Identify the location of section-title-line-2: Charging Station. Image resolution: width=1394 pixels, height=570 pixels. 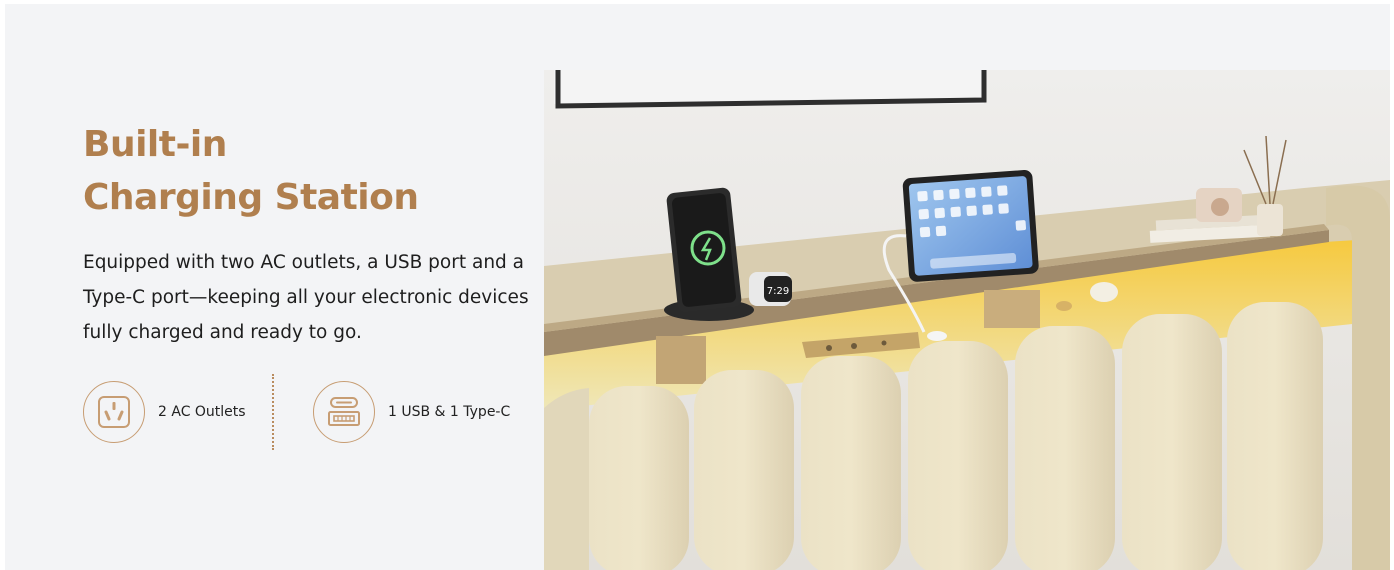
(251, 197).